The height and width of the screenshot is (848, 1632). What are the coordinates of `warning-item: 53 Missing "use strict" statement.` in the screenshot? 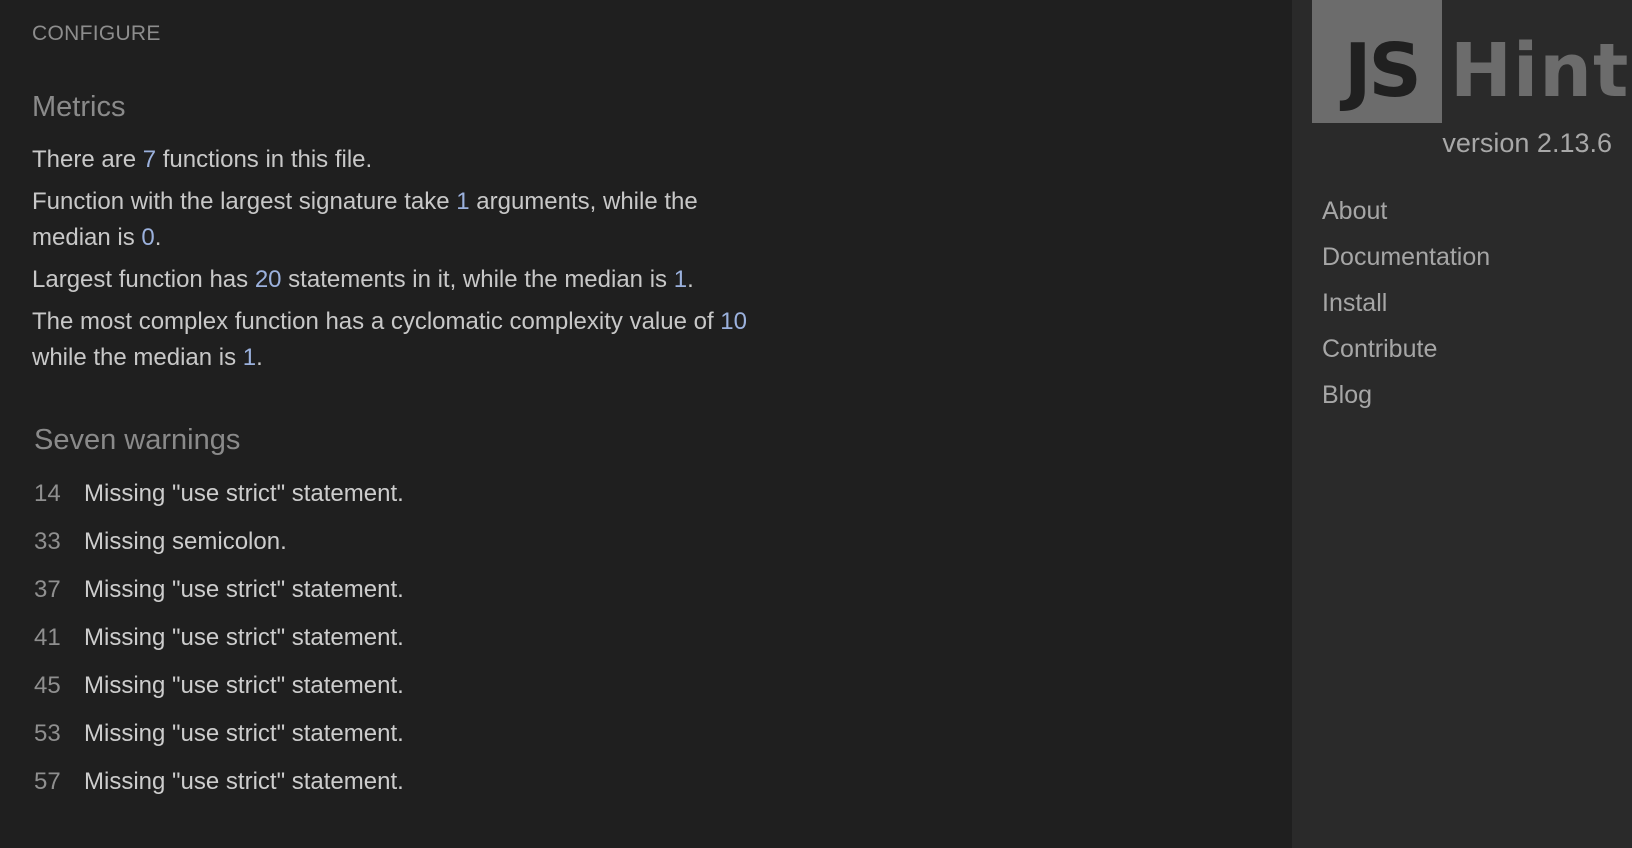 It's located at (219, 738).